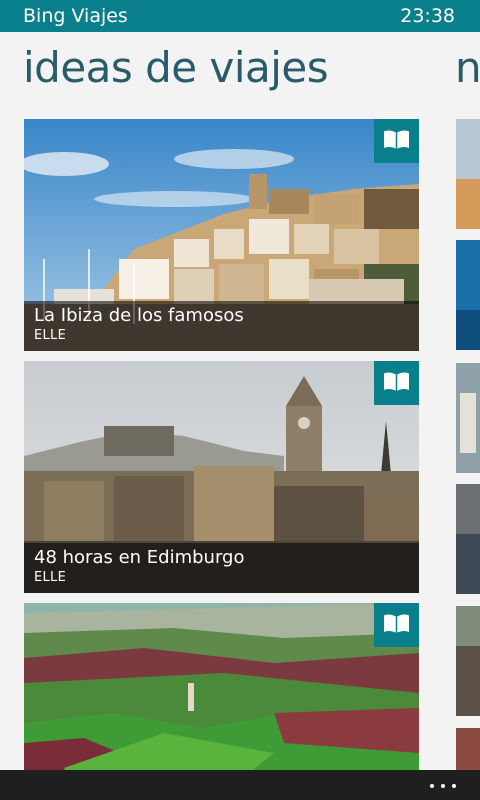 This screenshot has width=480, height=800. What do you see at coordinates (467, 68) in the screenshot?
I see `next-page-title-peek: n` at bounding box center [467, 68].